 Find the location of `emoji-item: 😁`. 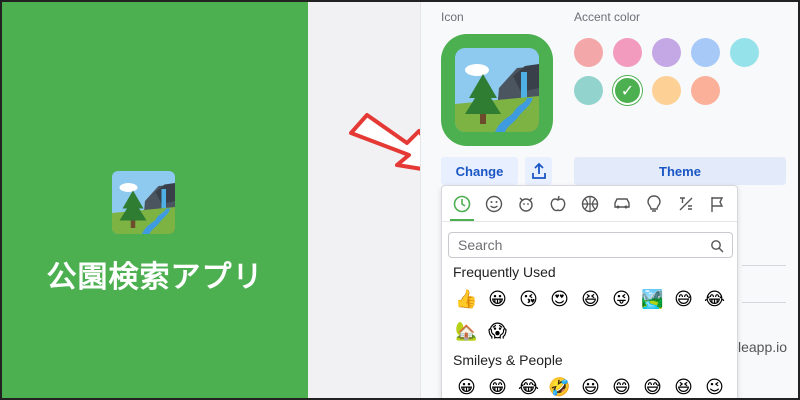

emoji-item: 😁 is located at coordinates (497, 386).